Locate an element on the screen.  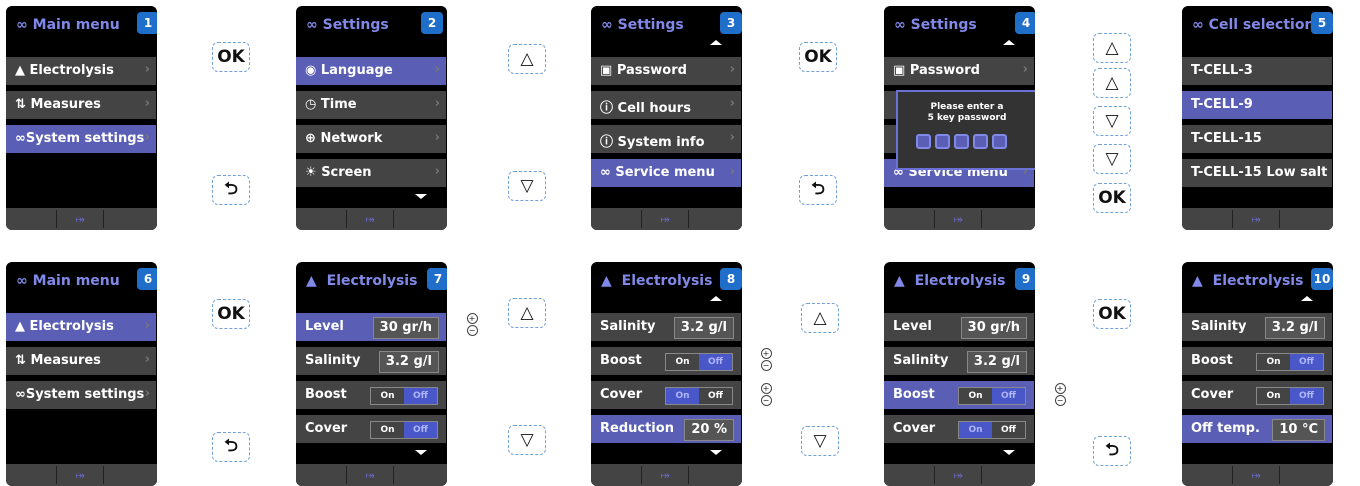
password-input is located at coordinates (961, 141).